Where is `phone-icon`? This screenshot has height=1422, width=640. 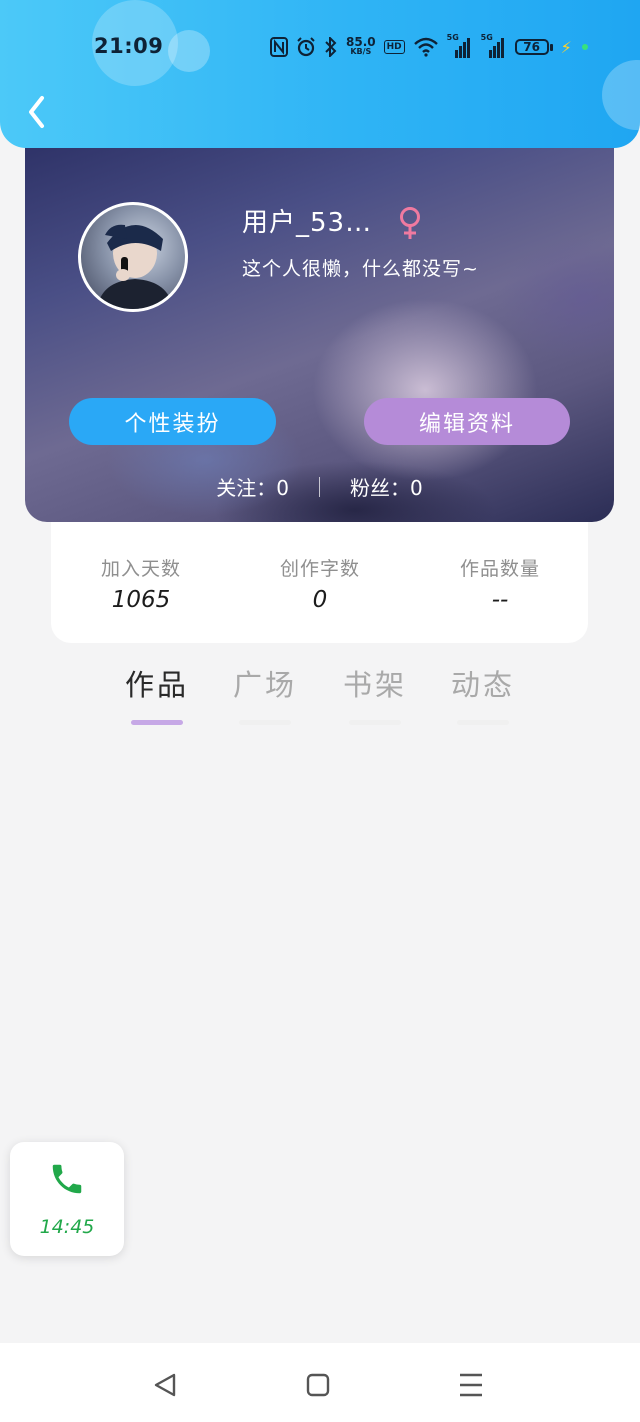 phone-icon is located at coordinates (67, 1179).